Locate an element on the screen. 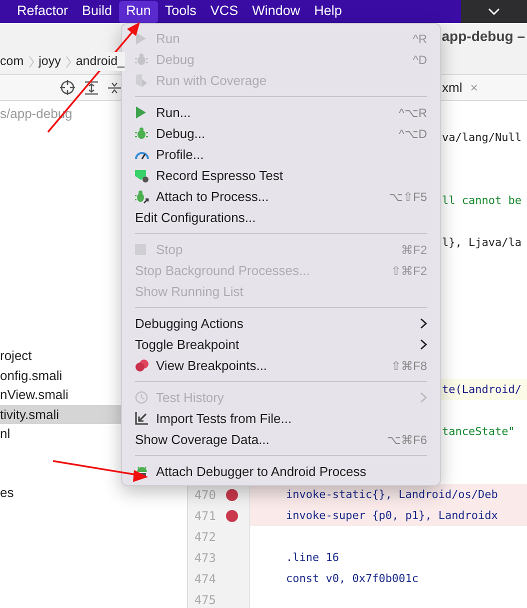 The image size is (527, 608). shortcut-text: ^R is located at coordinates (419, 39).